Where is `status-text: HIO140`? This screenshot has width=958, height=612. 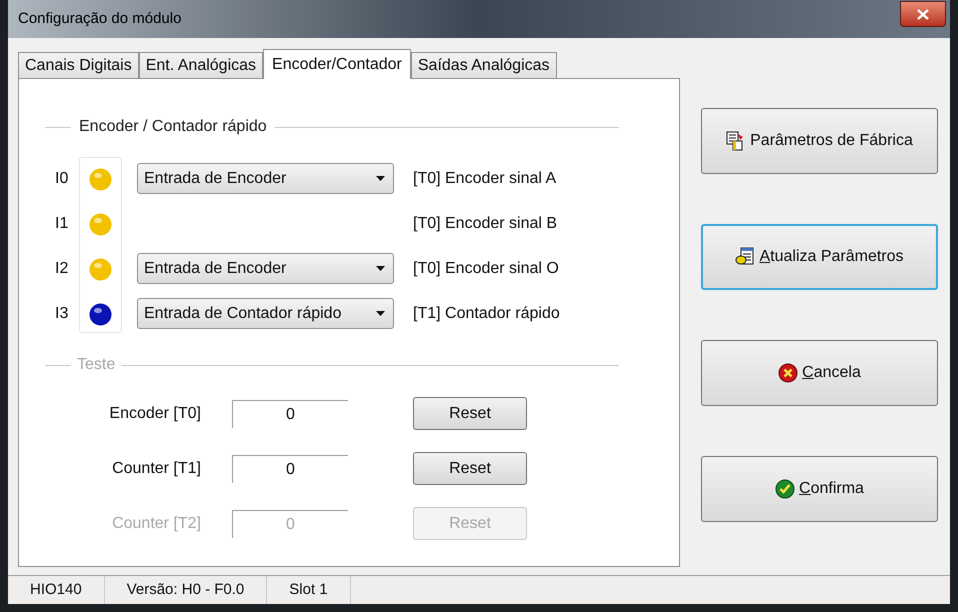 status-text: HIO140 is located at coordinates (56, 590).